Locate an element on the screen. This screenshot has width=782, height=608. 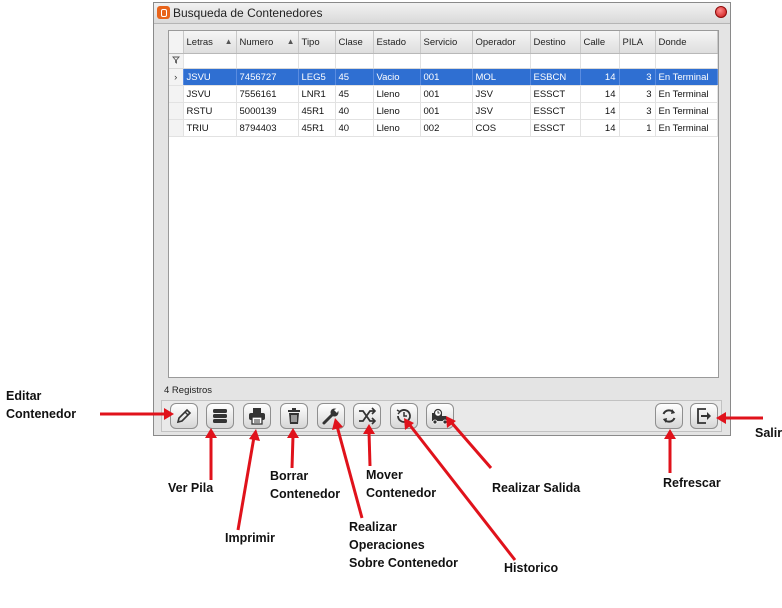
wrench-icon is located at coordinates (330, 416).